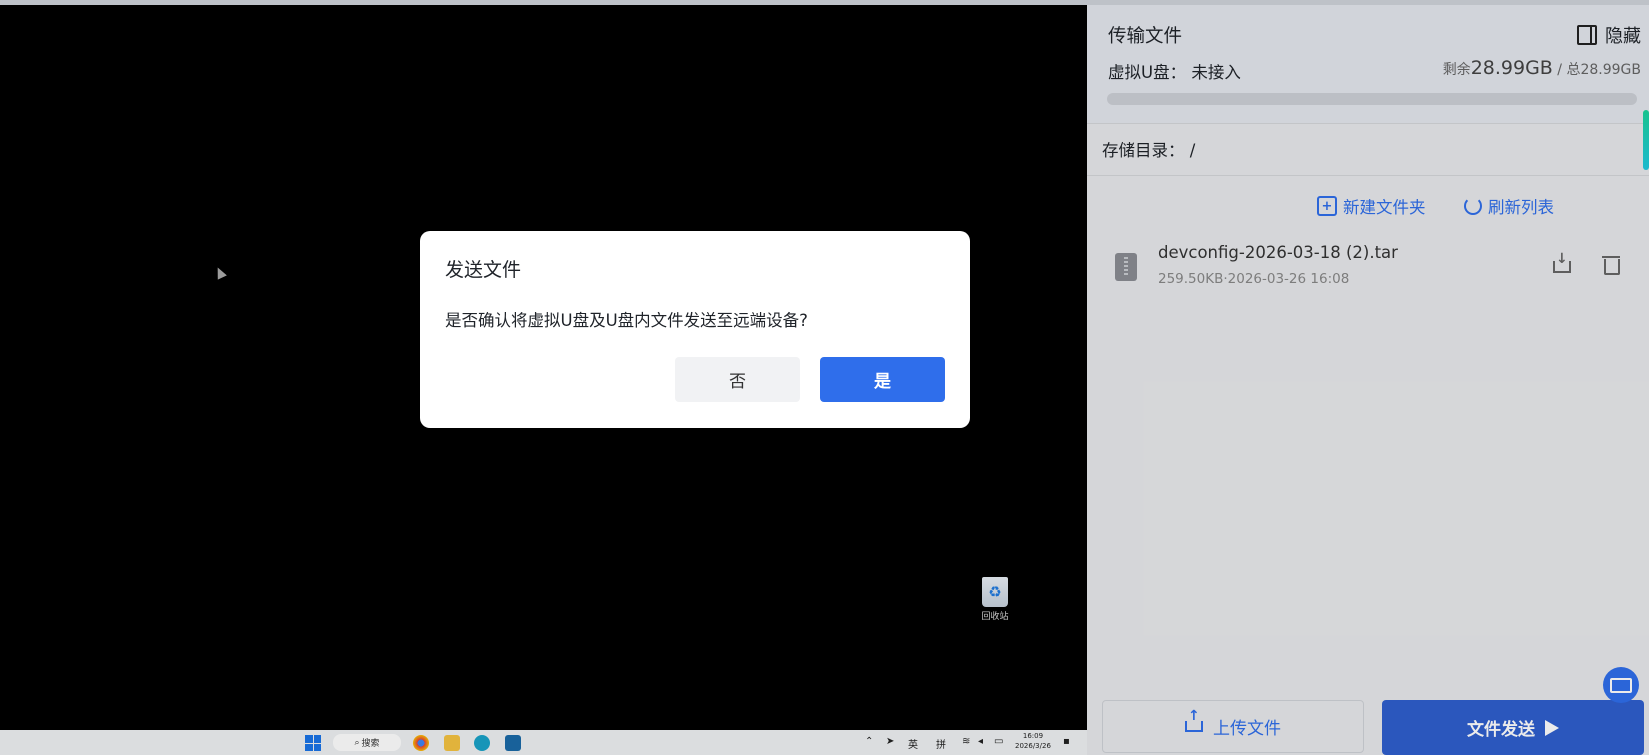 The height and width of the screenshot is (755, 1649). Describe the element at coordinates (626, 320) in the screenshot. I see `dialog-message: 是否确认将虚拟U盘及U盘内文件发送至远端设备?` at that location.